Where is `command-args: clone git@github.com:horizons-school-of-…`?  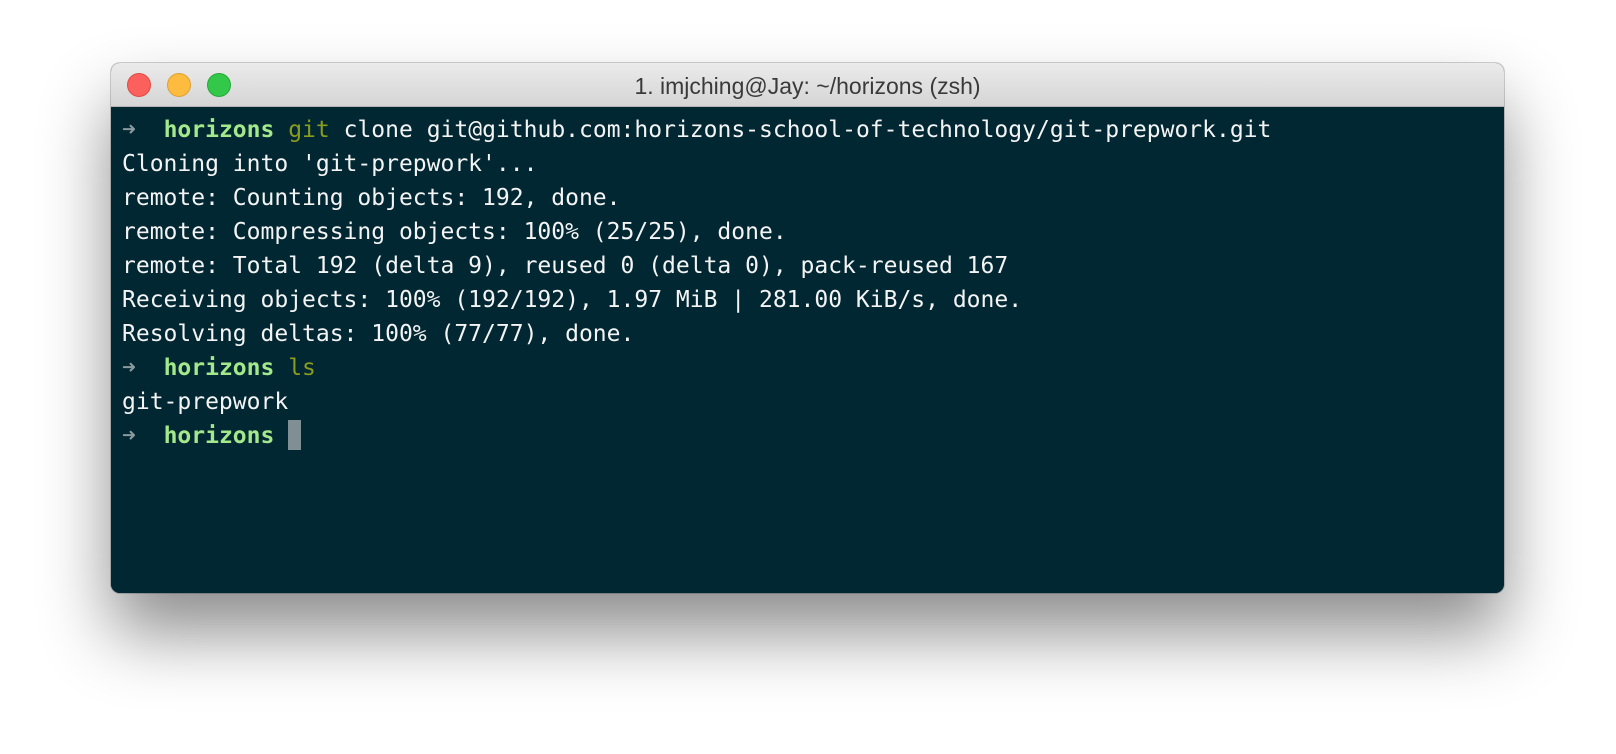 command-args: clone git@github.com:horizons-school-of-… is located at coordinates (807, 130).